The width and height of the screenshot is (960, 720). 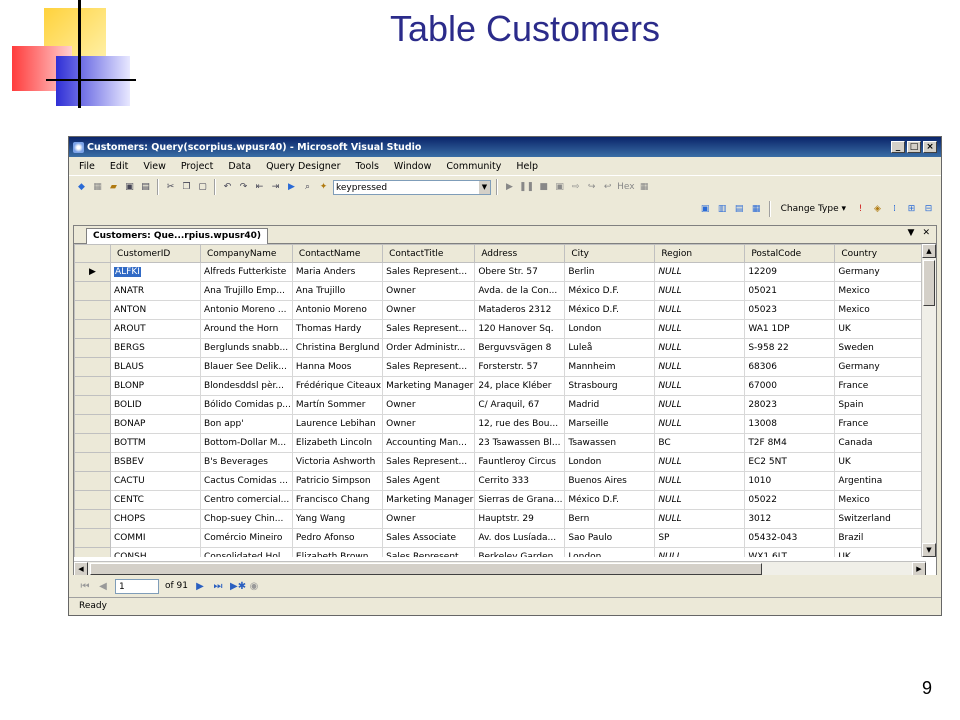 What do you see at coordinates (929, 251) in the screenshot?
I see `scroll-up-icon: ▲` at bounding box center [929, 251].